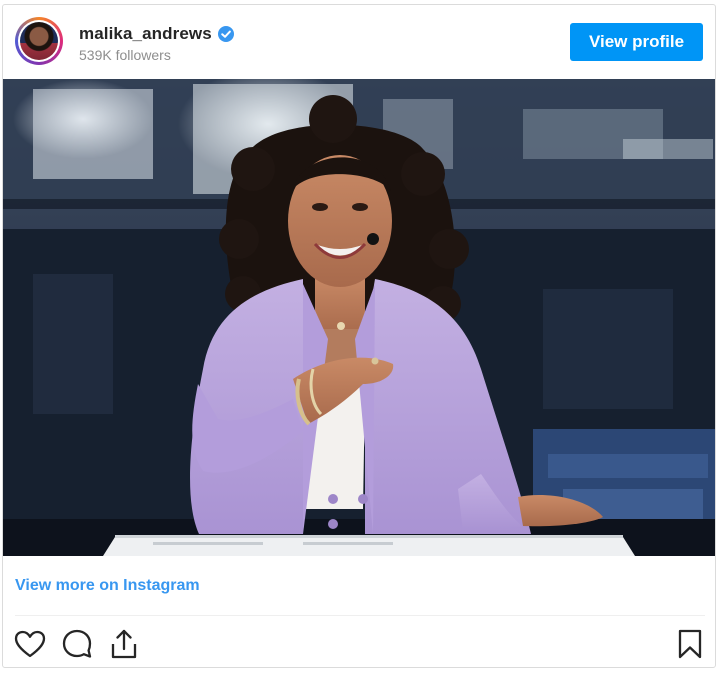 The height and width of the screenshot is (673, 720). I want to click on avatar, so click(39, 41).